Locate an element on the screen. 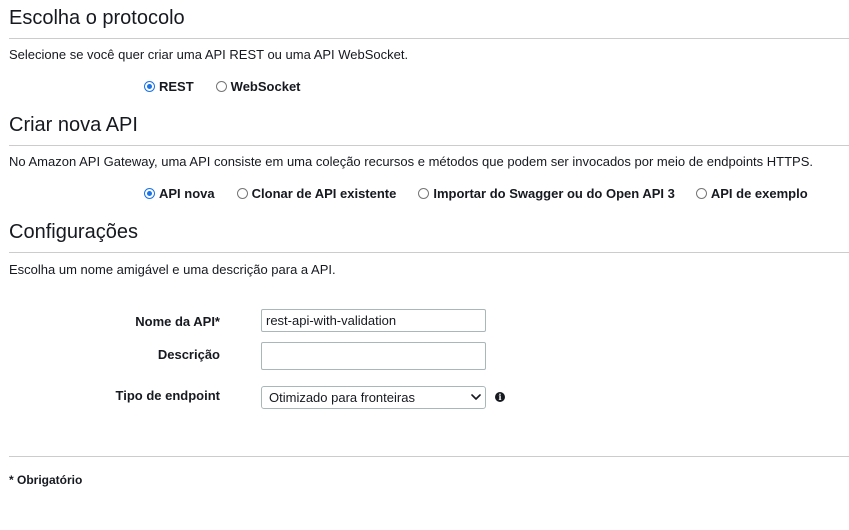 This screenshot has width=849, height=530. create-api-option-new: API nova is located at coordinates (179, 193).